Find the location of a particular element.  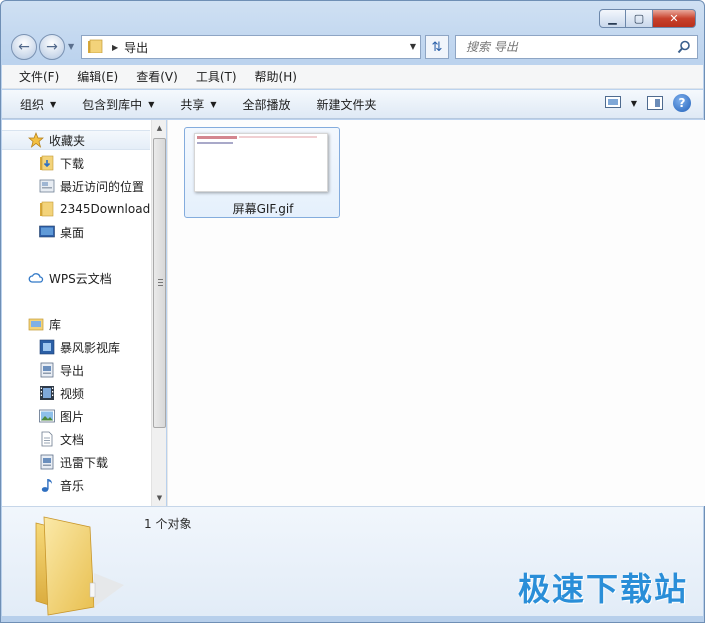

close-icon: ✕ is located at coordinates (674, 18).